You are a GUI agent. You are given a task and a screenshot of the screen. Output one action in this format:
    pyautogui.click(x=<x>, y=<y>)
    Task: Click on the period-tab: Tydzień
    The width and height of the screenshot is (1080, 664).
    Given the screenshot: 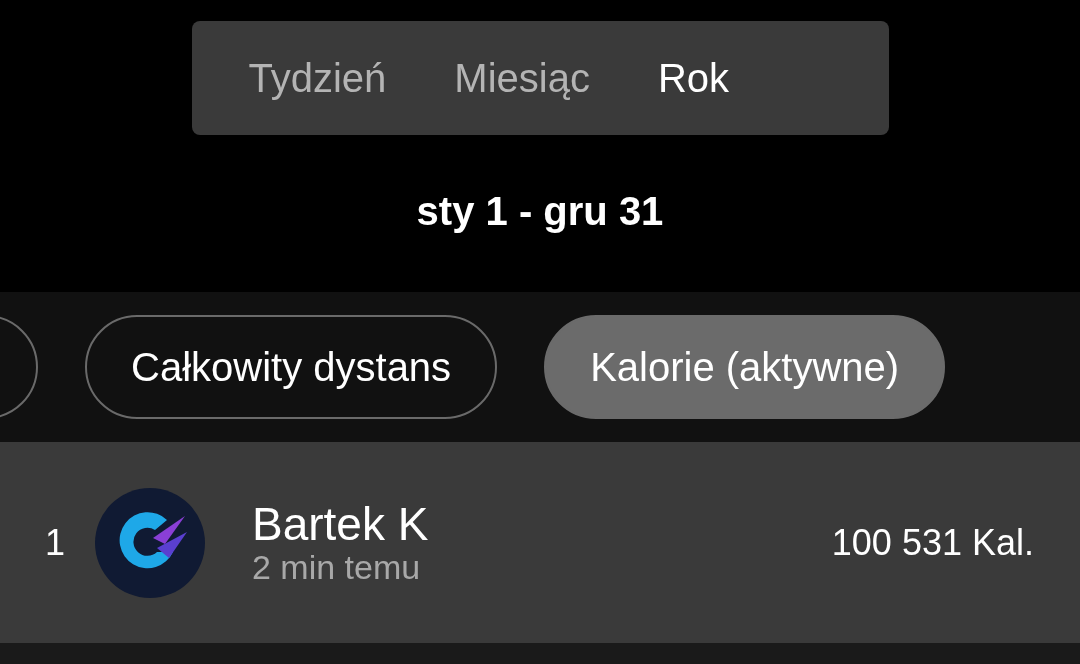 What is the action you would take?
    pyautogui.click(x=317, y=78)
    